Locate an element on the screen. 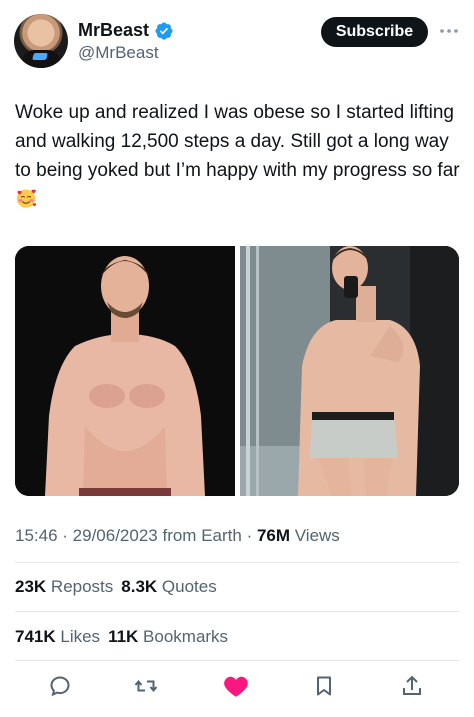 The width and height of the screenshot is (474, 717). tweet-date: 29/06/2023 is located at coordinates (115, 535).